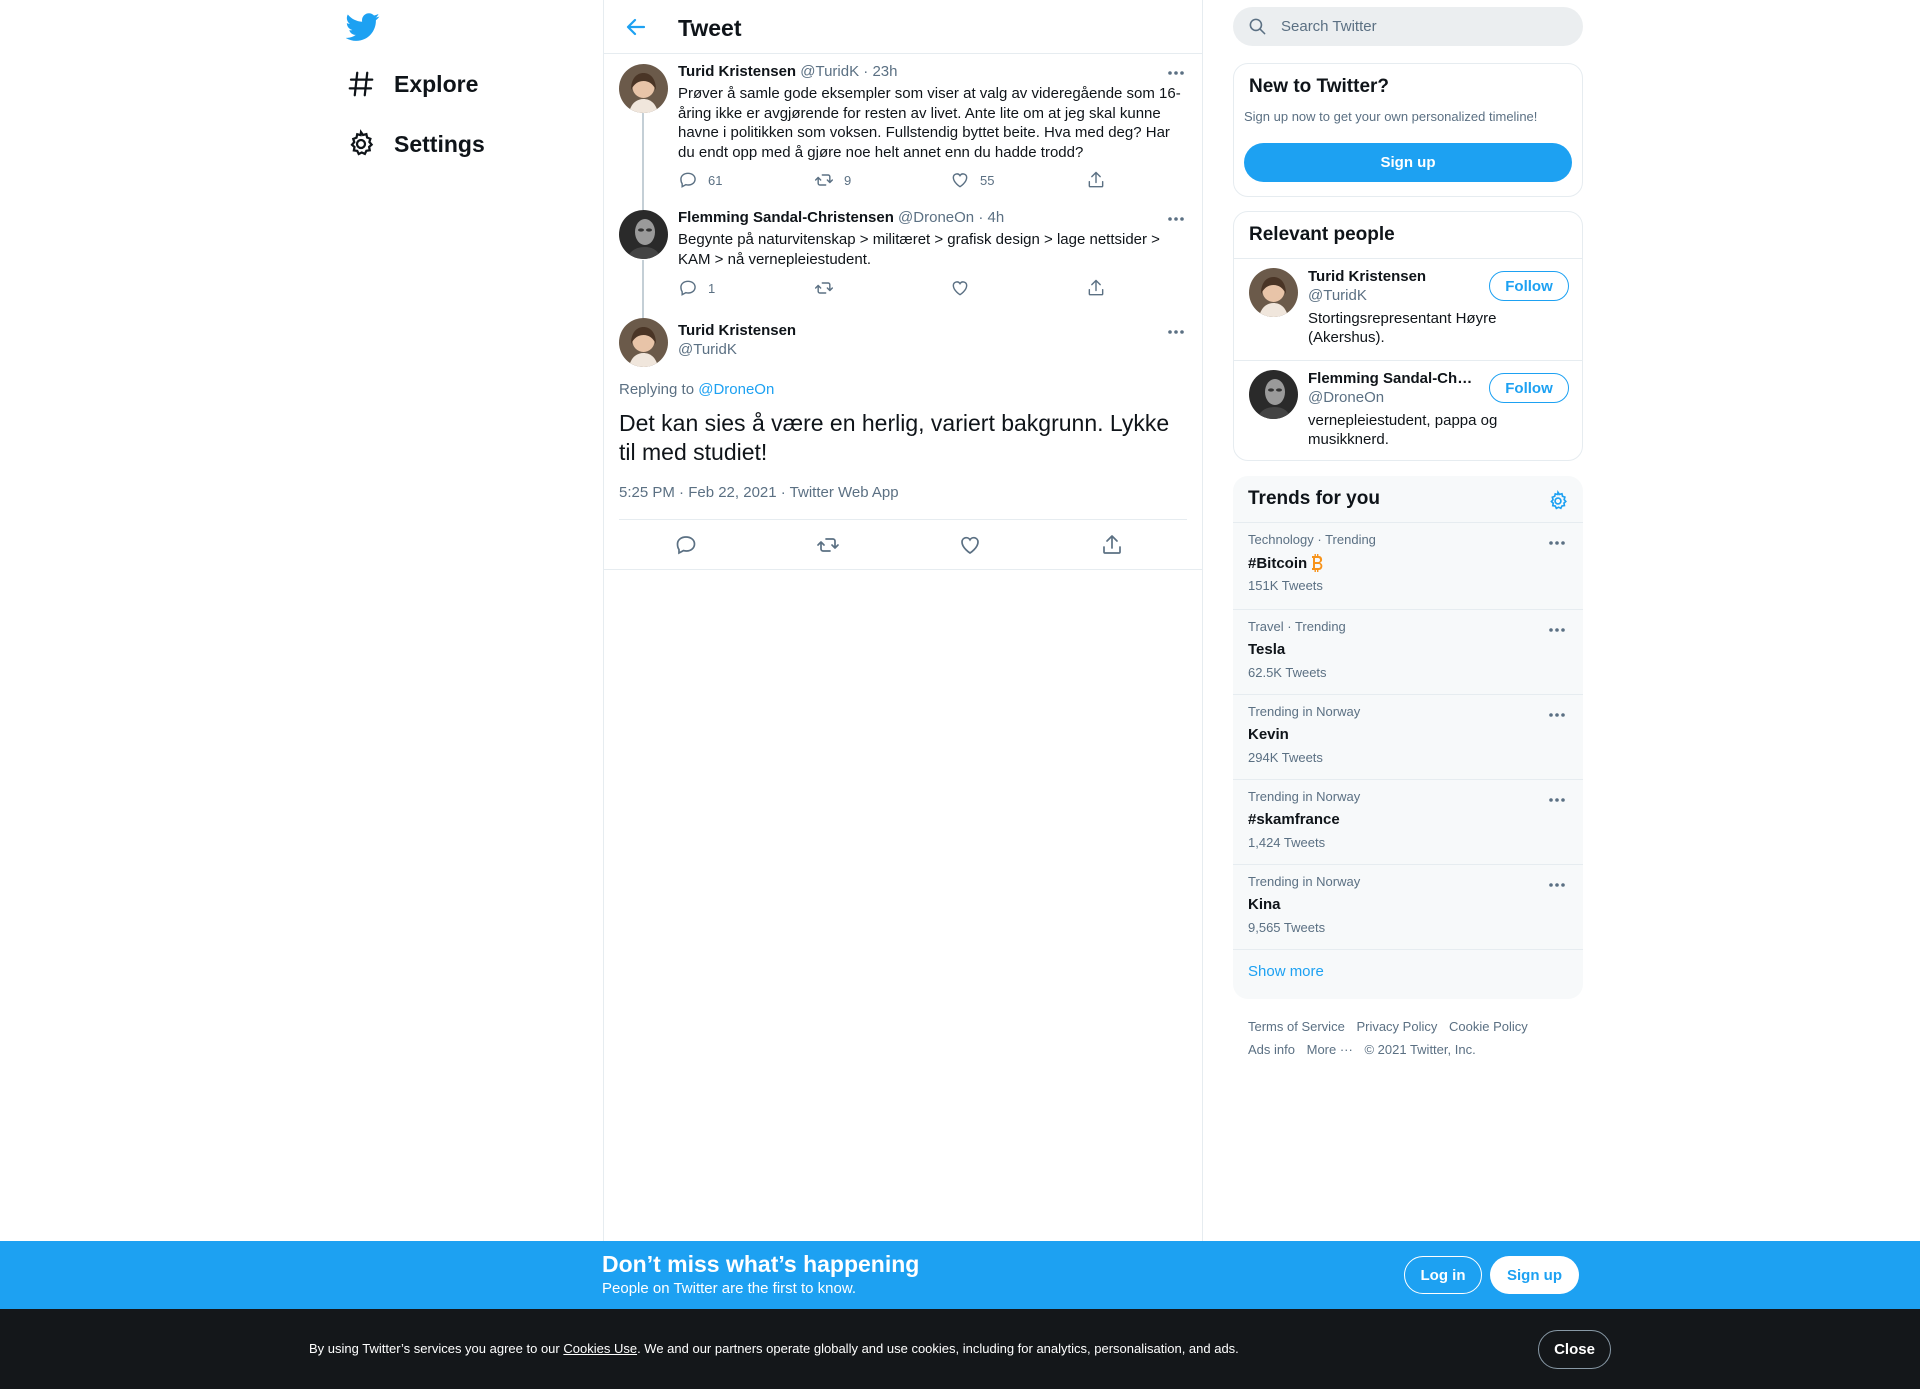 The height and width of the screenshot is (1389, 1920). I want to click on person-handle: @TuridK, so click(1337, 295).